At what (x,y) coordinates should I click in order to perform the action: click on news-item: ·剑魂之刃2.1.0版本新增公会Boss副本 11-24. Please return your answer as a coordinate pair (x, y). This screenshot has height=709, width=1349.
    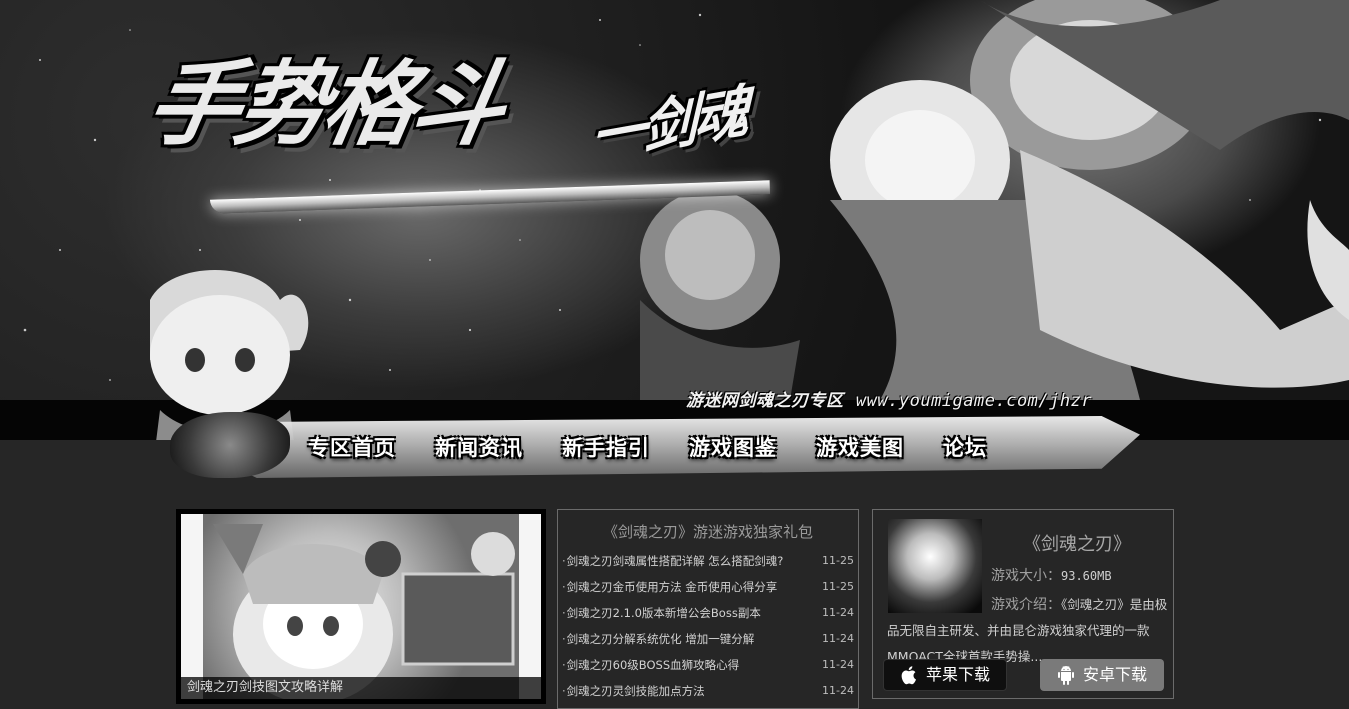
    Looking at the image, I should click on (710, 613).